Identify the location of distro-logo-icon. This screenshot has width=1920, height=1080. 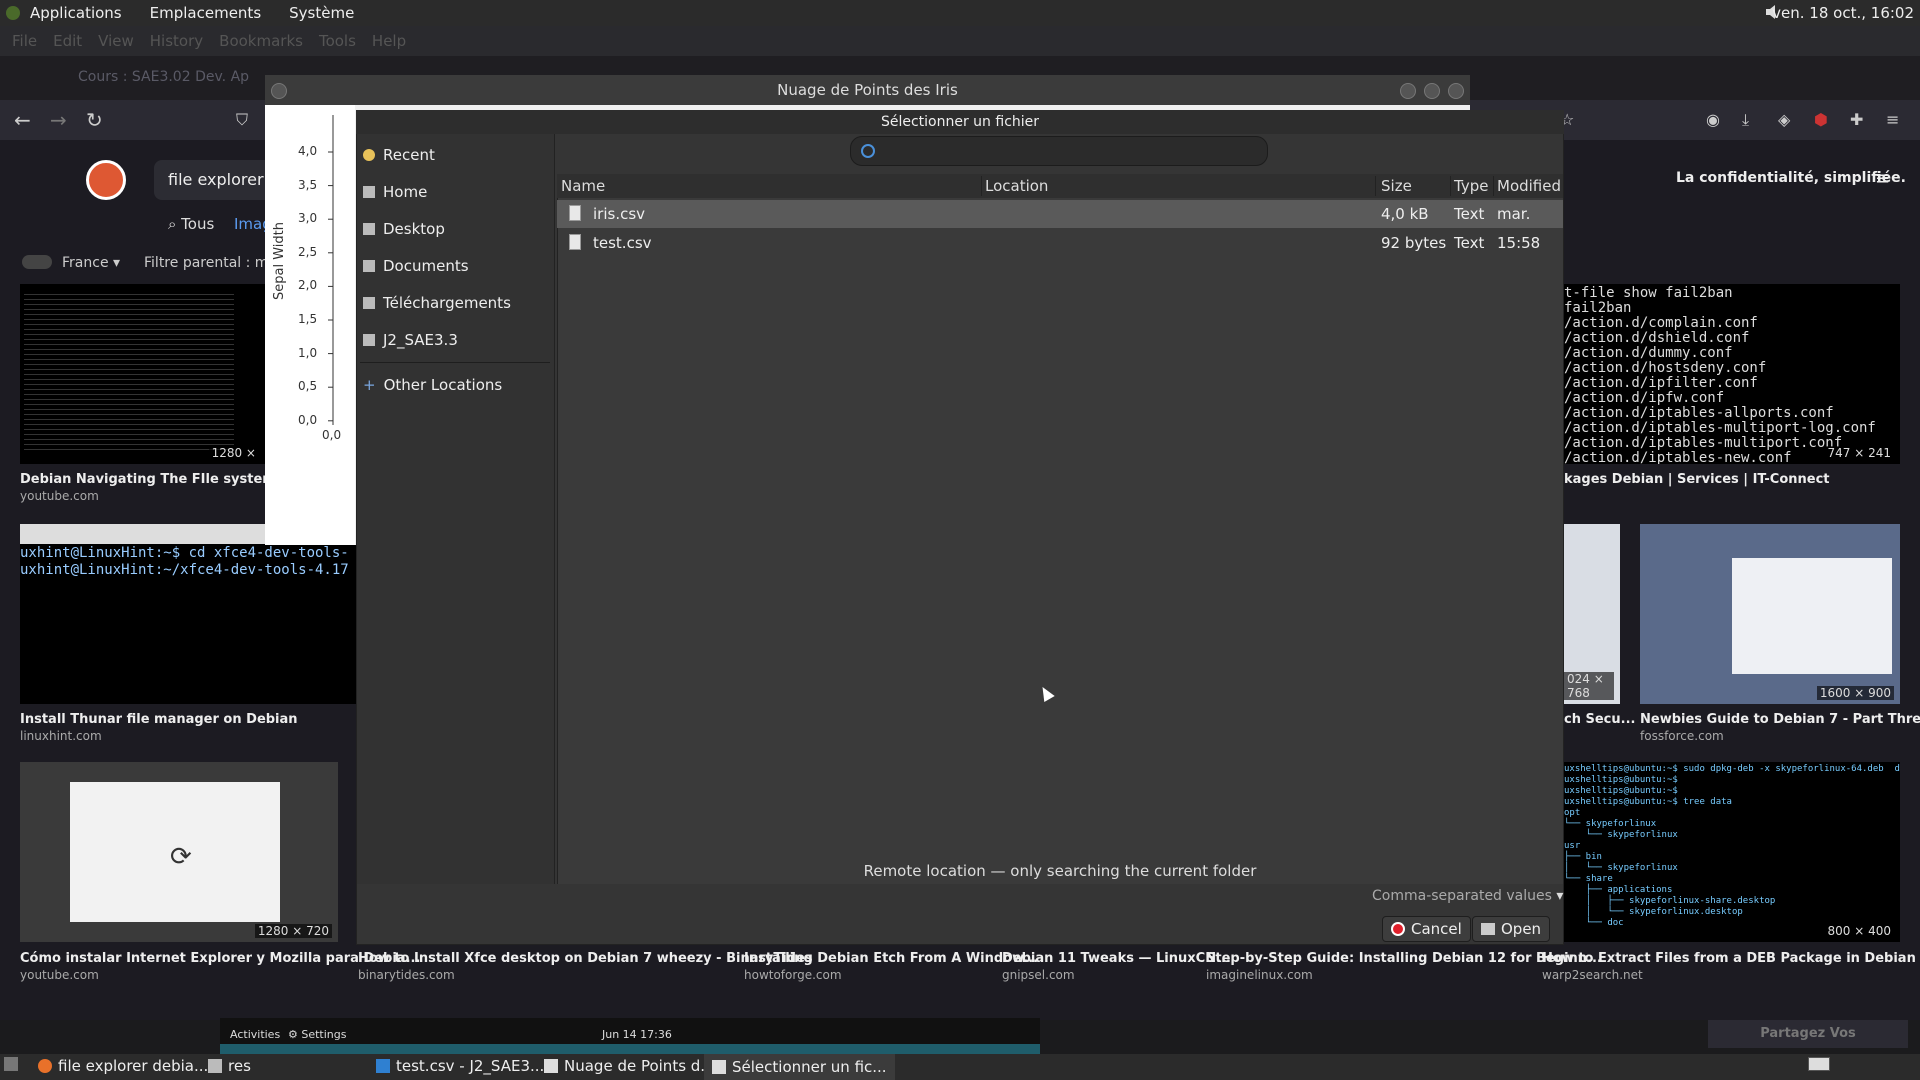
(13, 13).